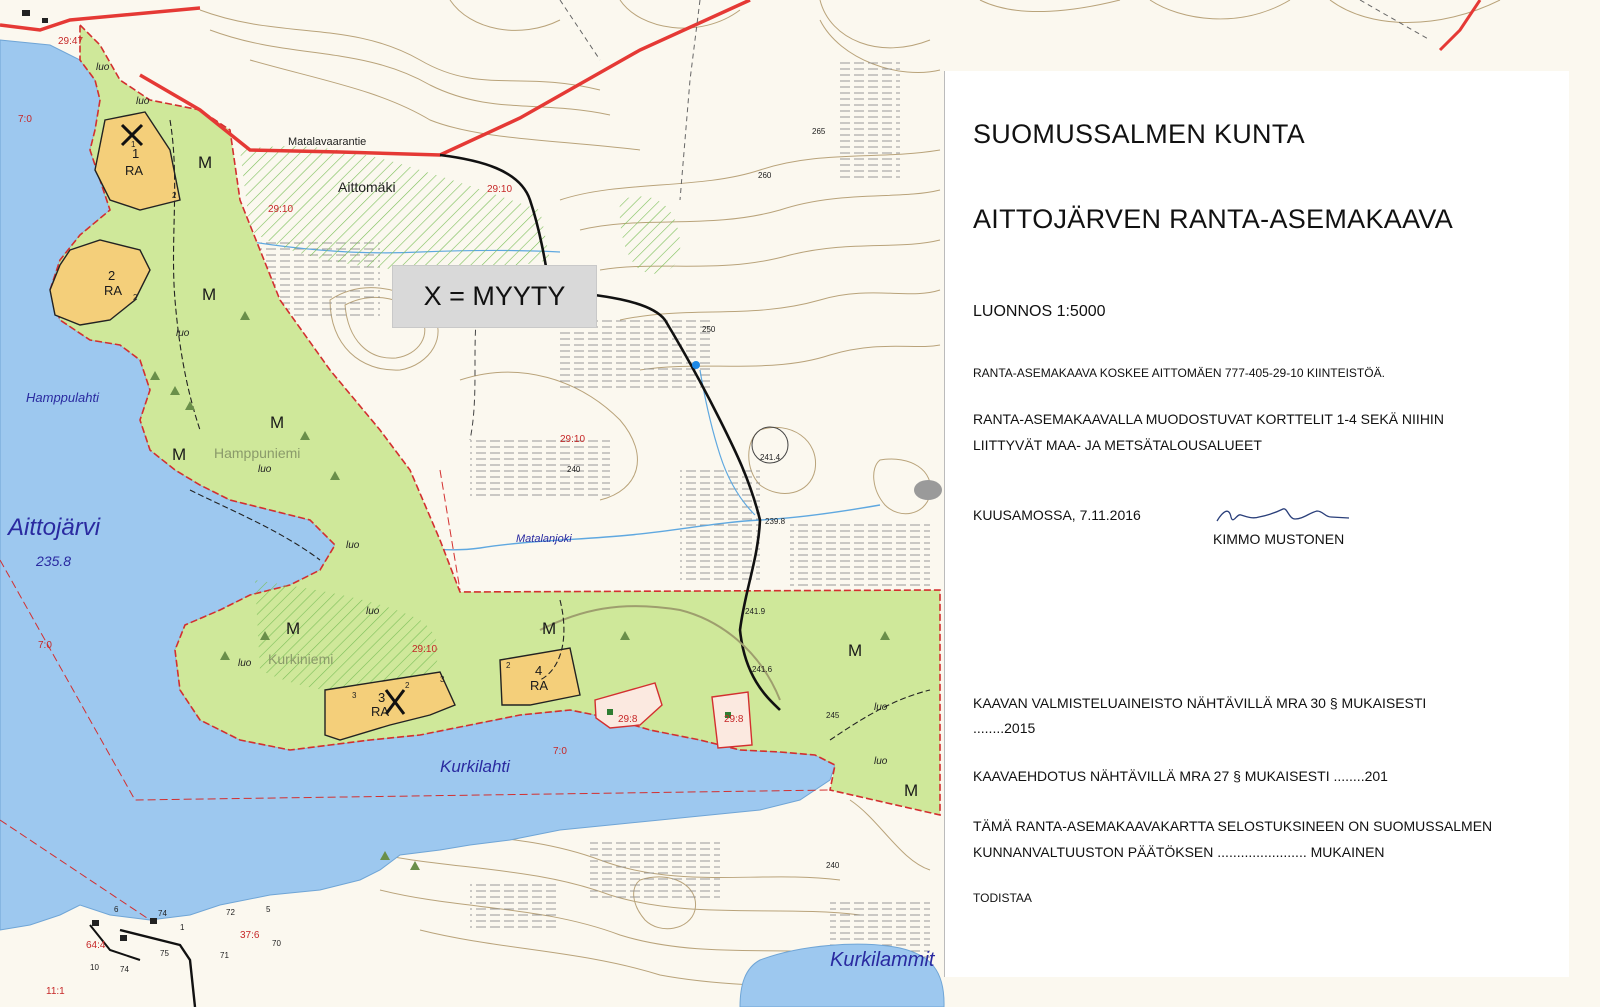  I want to click on bay-hamppulahti: Hamppulahti, so click(63, 397).